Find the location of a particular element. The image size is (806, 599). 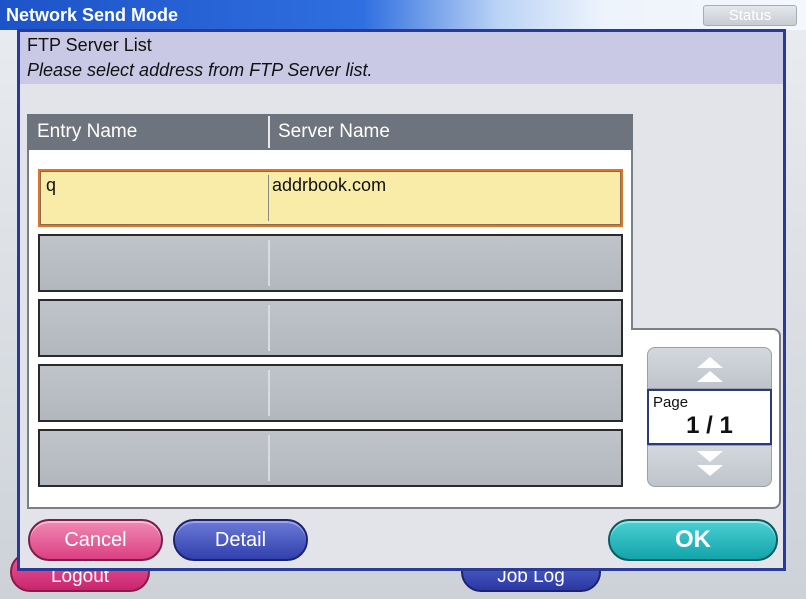

page-indicator: Page 1 / 1 is located at coordinates (709, 417).